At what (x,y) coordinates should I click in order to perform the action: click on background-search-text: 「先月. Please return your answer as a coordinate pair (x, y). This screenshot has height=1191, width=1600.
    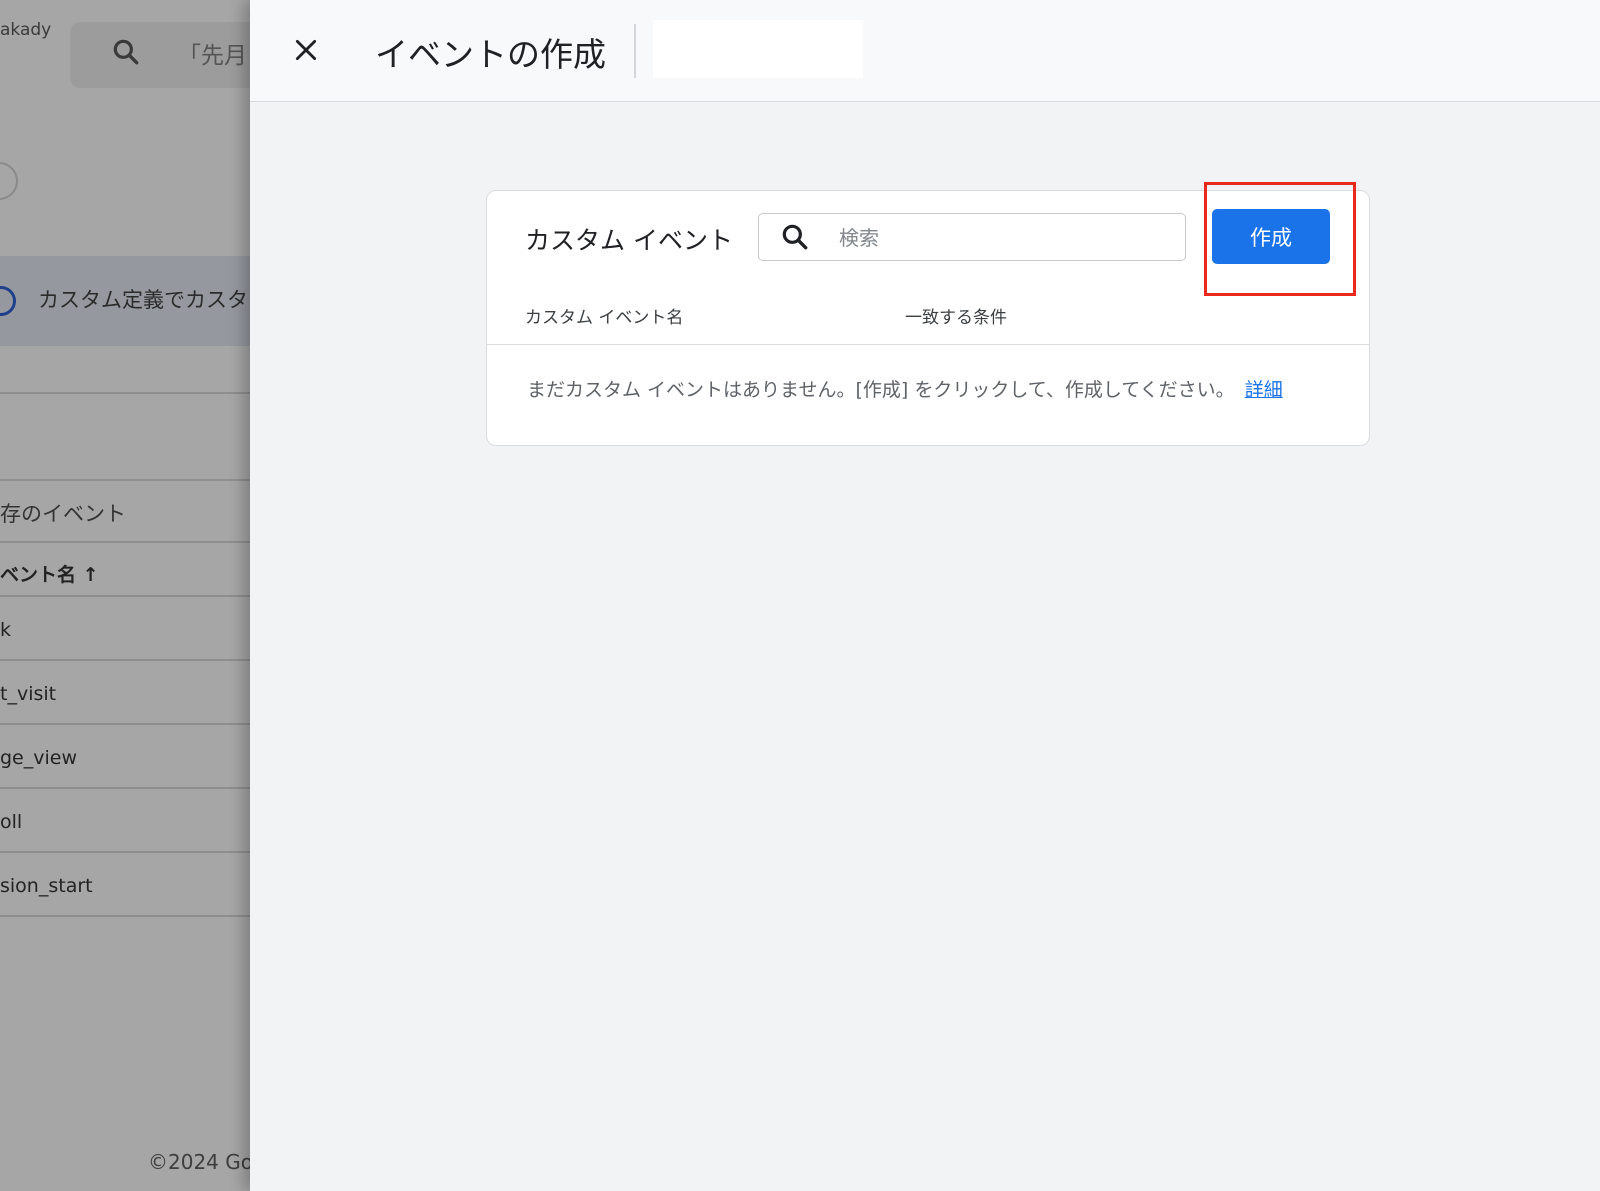
    Looking at the image, I should click on (212, 56).